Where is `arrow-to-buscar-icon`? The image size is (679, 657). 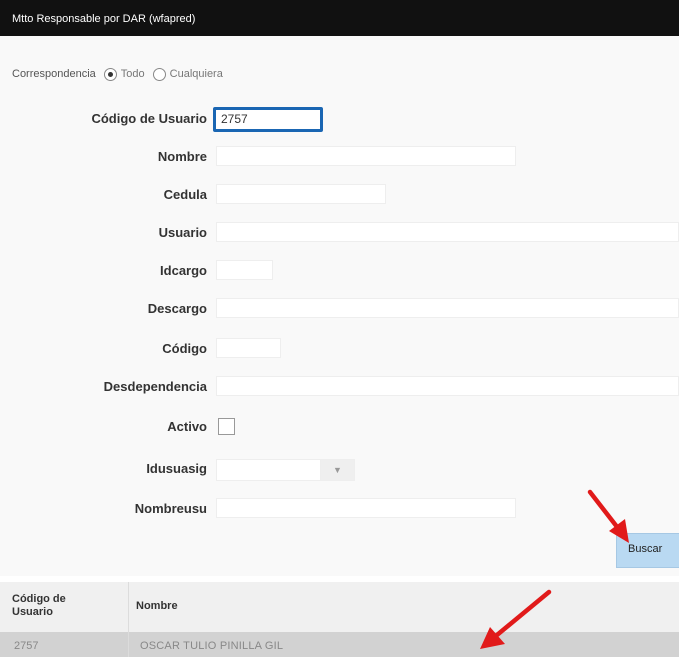 arrow-to-buscar-icon is located at coordinates (608, 516).